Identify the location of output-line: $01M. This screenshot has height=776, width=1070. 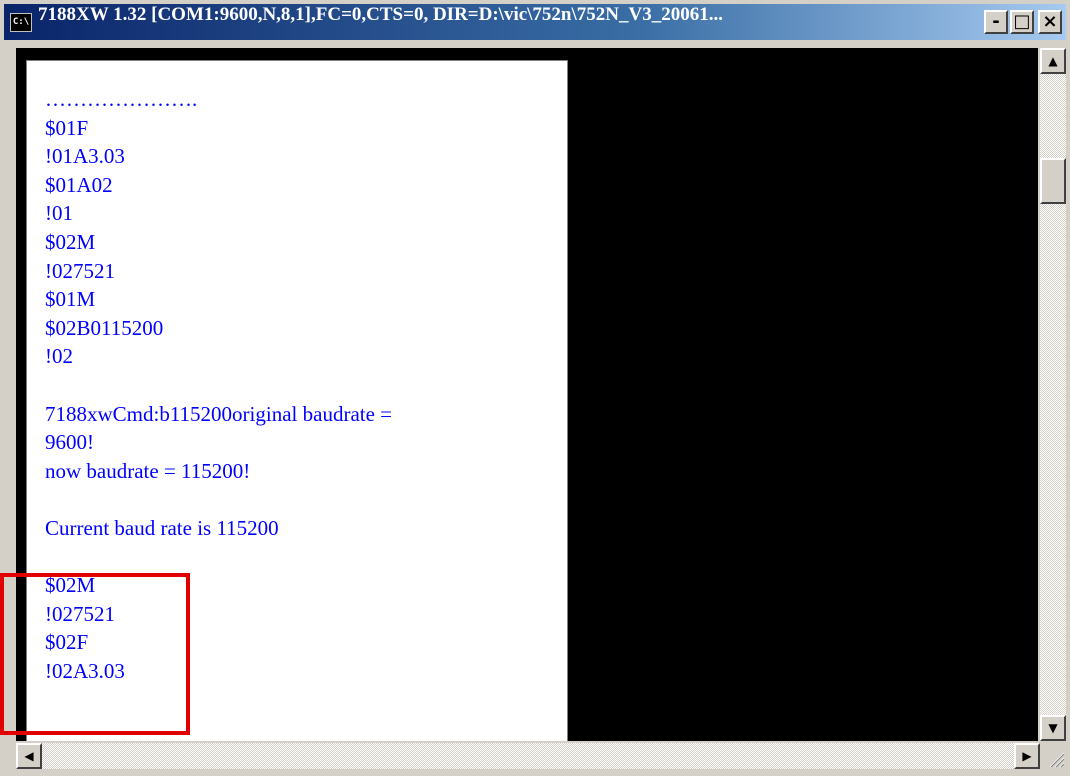
(70, 299).